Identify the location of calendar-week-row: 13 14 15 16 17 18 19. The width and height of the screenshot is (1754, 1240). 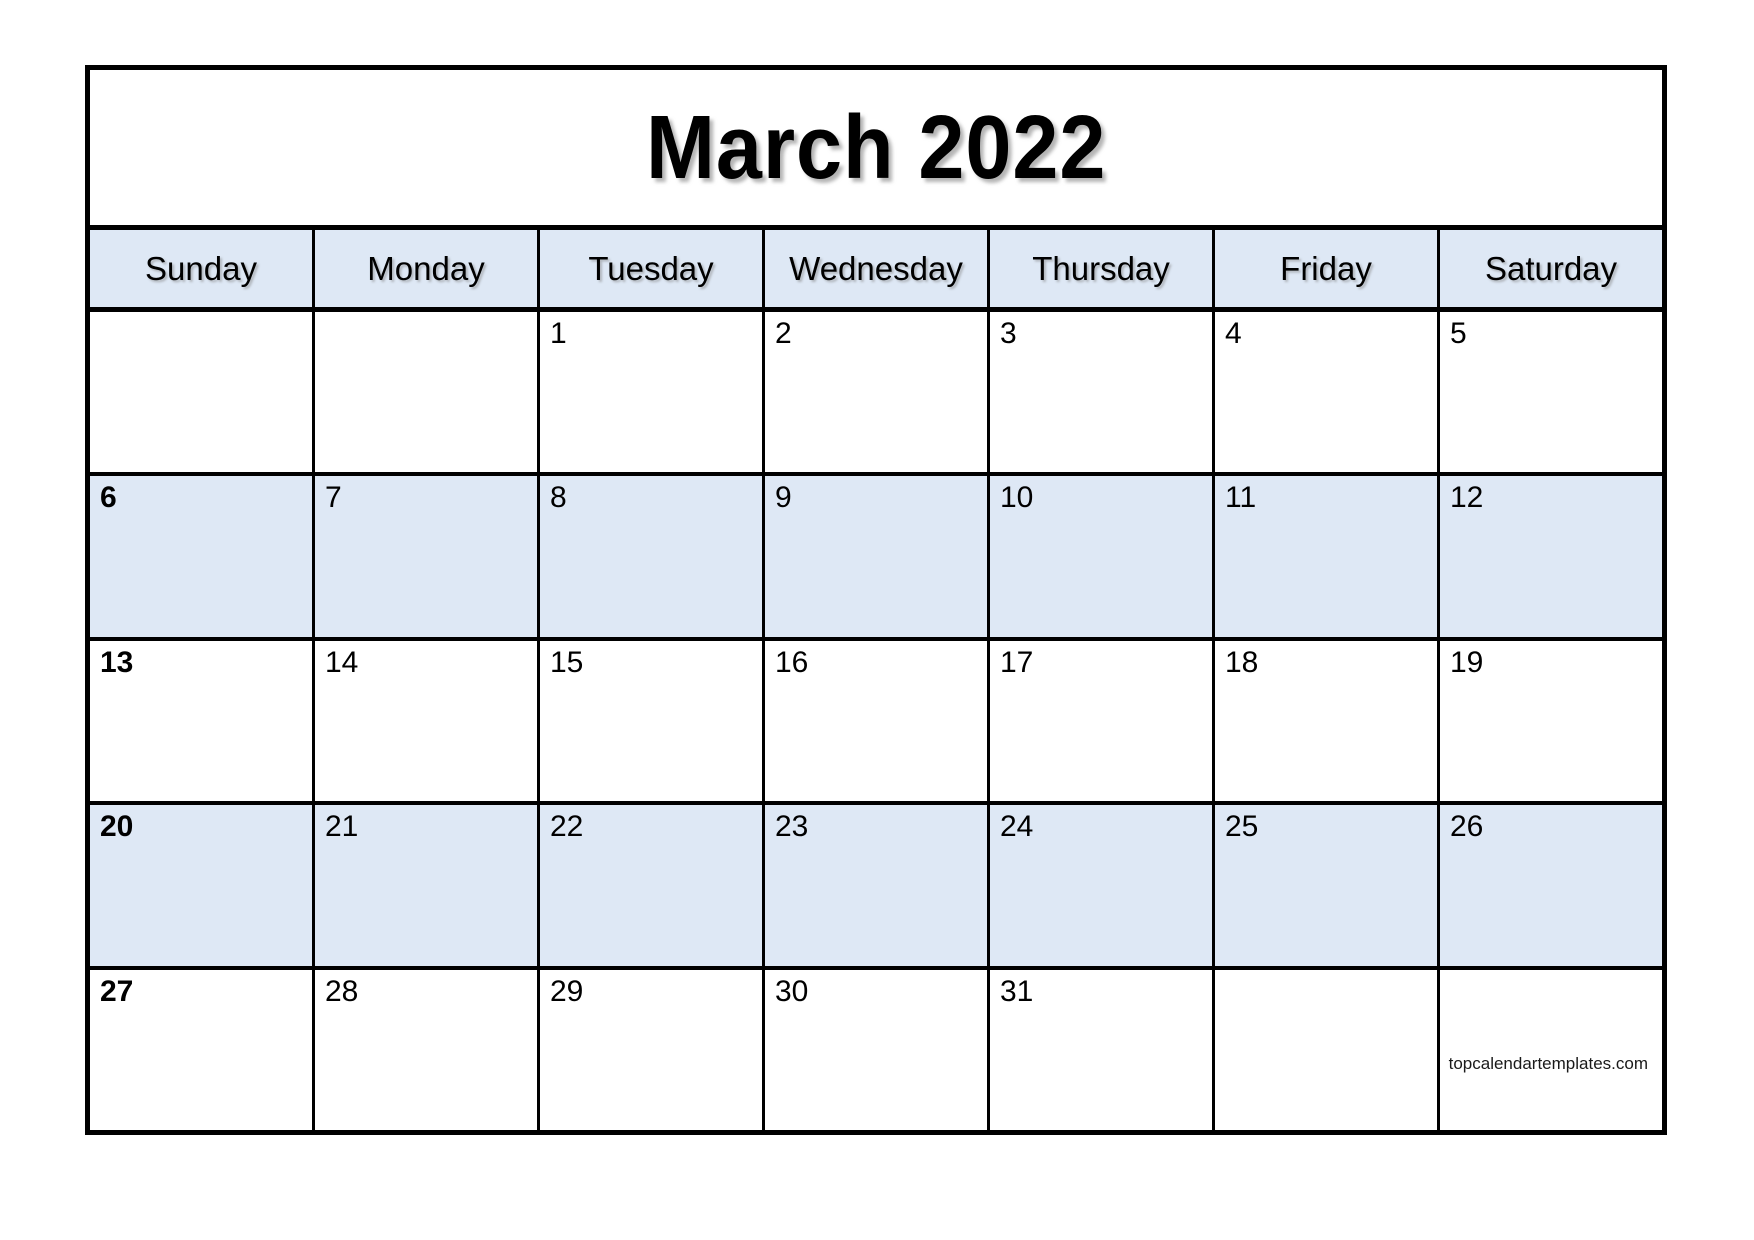
(876, 723).